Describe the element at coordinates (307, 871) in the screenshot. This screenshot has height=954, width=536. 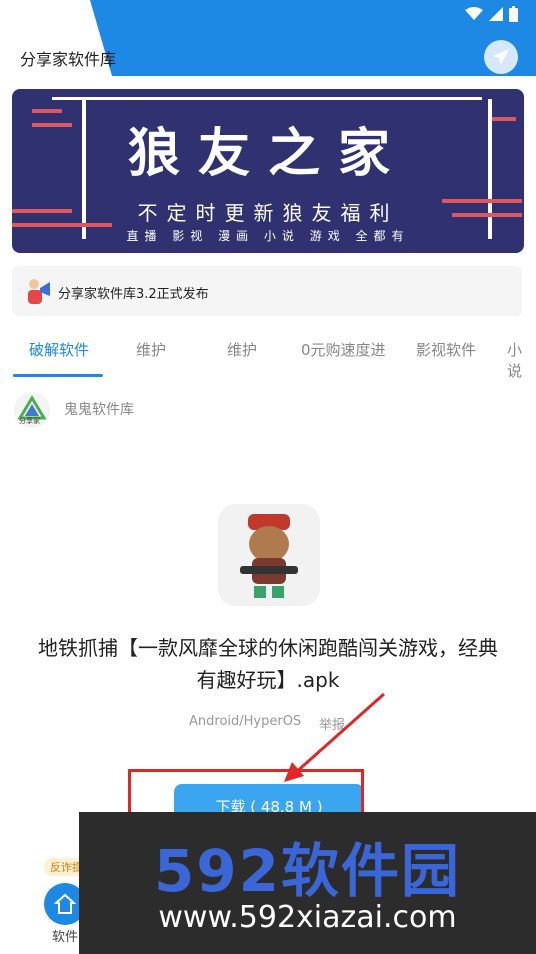
I see `watermark-logo: 592软件园` at that location.